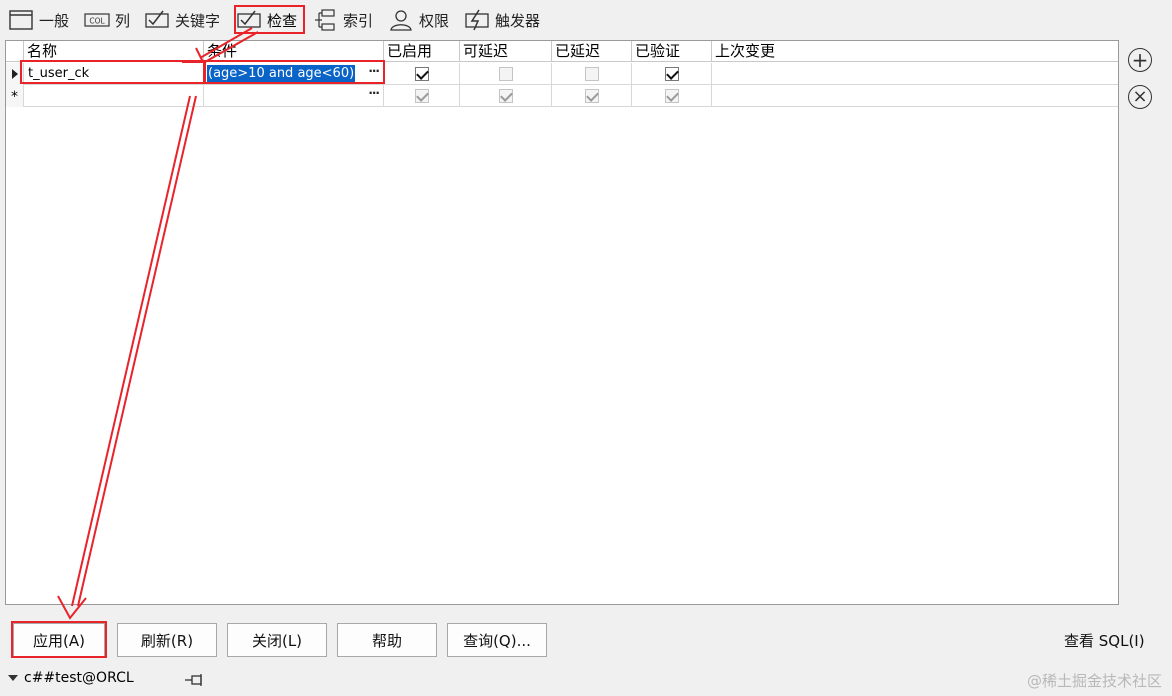 This screenshot has height=696, width=1172. Describe the element at coordinates (915, 51) in the screenshot. I see `column-header-last-change: 上次变更` at that location.